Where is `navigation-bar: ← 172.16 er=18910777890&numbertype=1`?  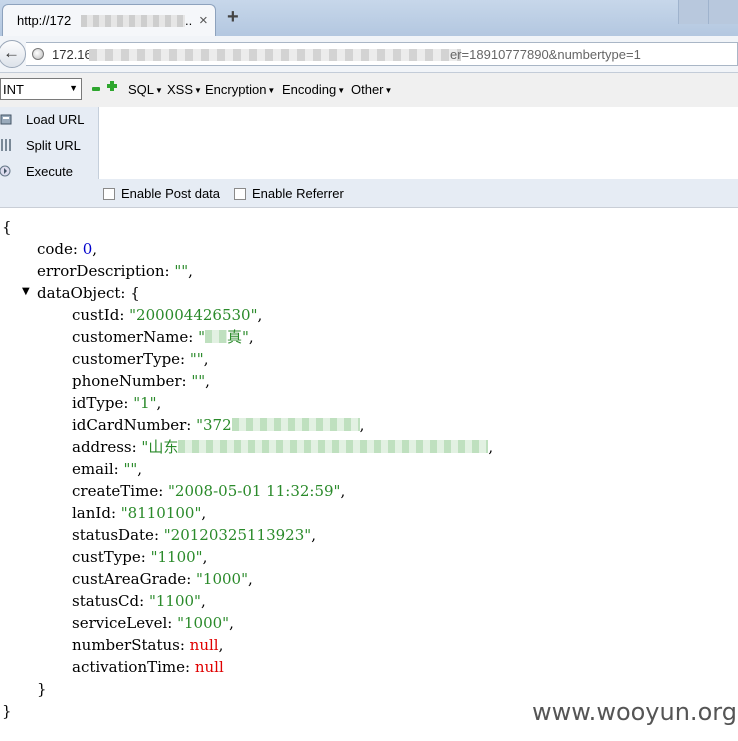
navigation-bar: ← 172.16 er=18910777890&numbertype=1 is located at coordinates (369, 54).